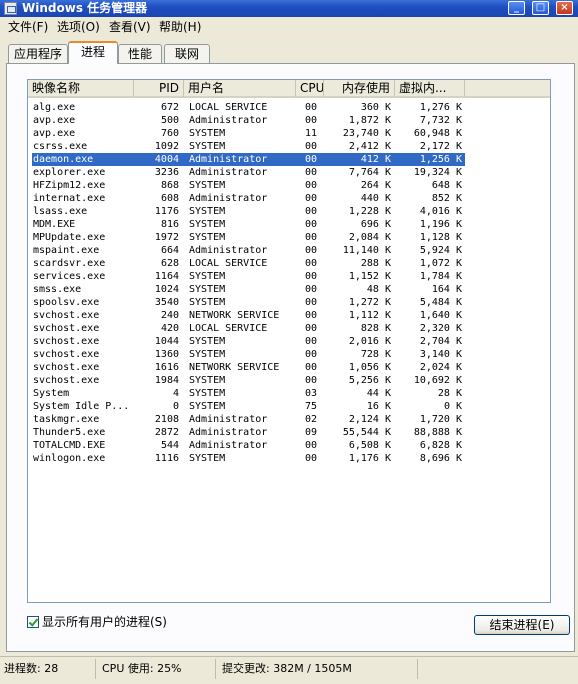 This screenshot has height=684, width=578. What do you see at coordinates (369, 276) in the screenshot?
I see `cell-memory: 1,152 K` at bounding box center [369, 276].